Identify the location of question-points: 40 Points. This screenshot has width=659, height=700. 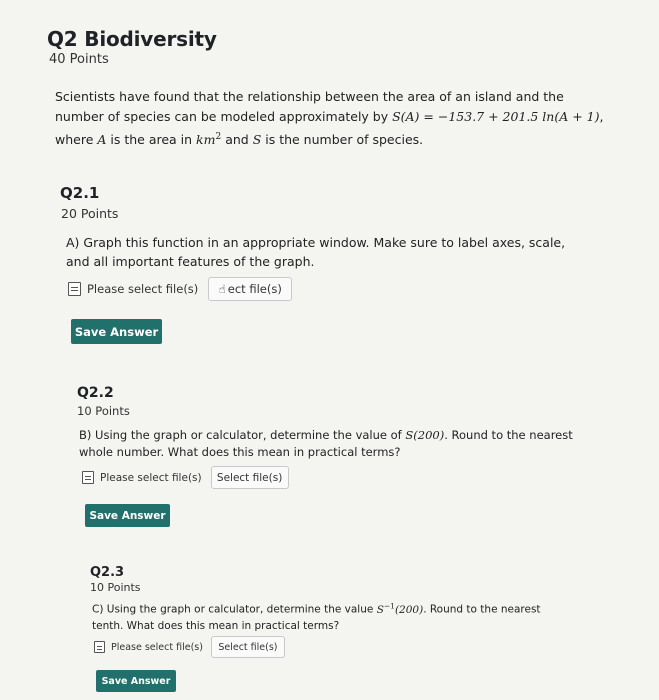
(79, 59).